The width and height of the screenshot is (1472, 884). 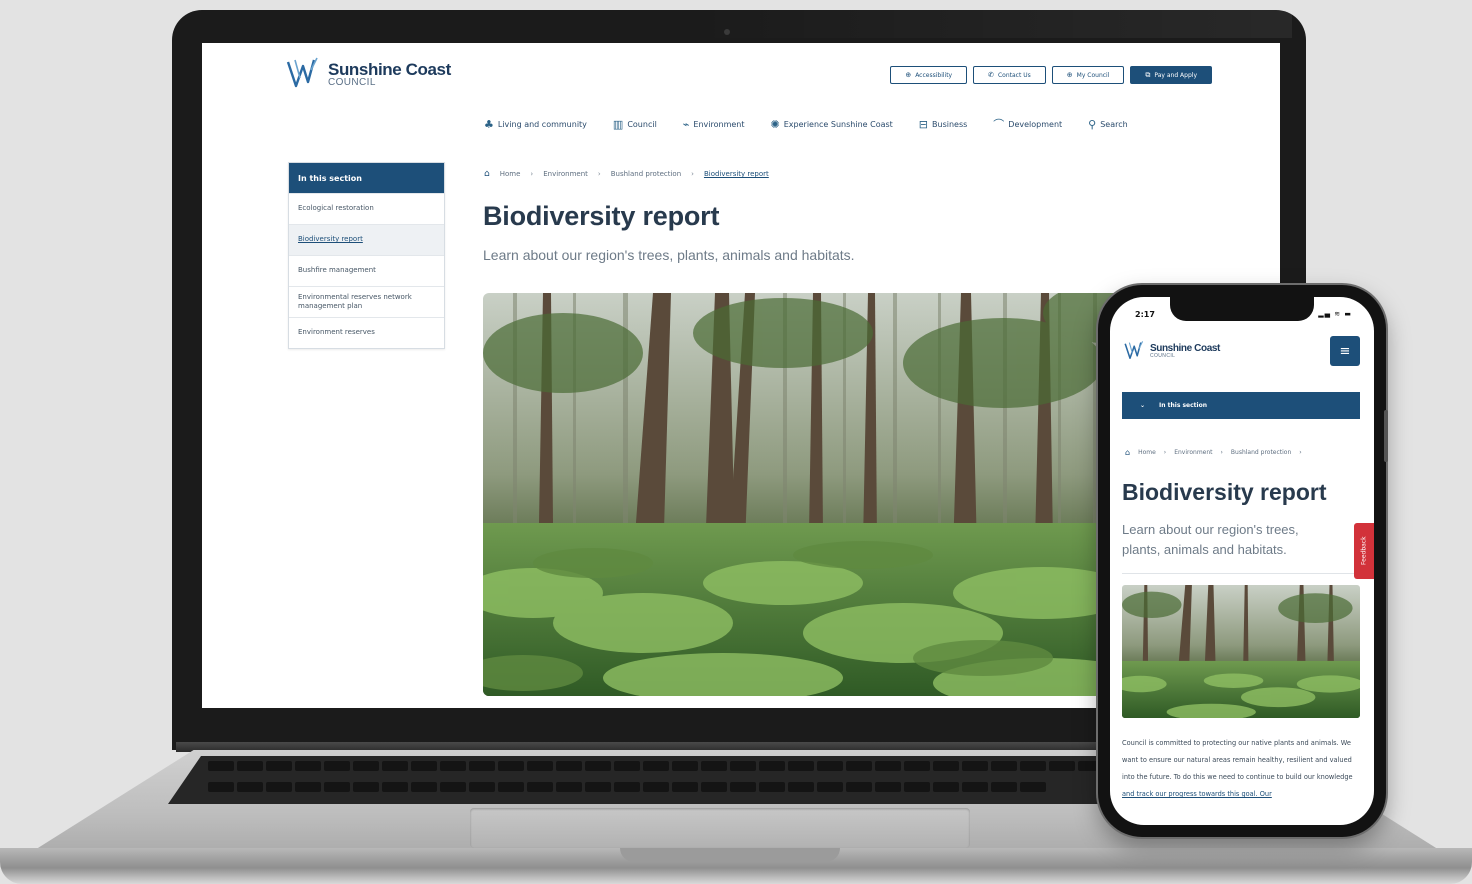 What do you see at coordinates (1241, 573) in the screenshot?
I see `divider` at bounding box center [1241, 573].